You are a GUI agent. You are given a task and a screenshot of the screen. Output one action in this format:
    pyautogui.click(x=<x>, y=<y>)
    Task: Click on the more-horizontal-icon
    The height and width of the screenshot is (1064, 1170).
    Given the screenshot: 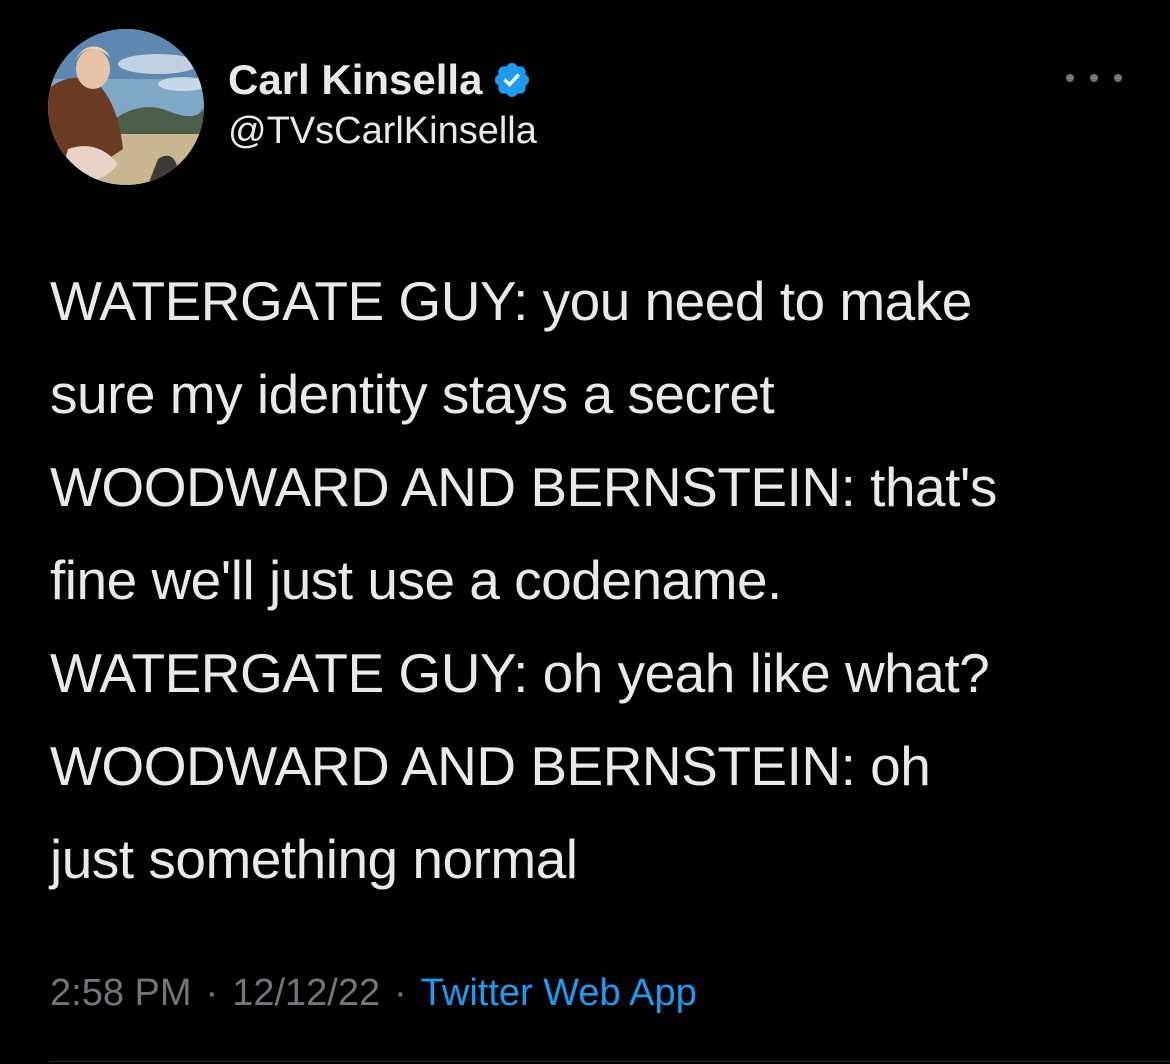 What is the action you would take?
    pyautogui.click(x=1094, y=78)
    